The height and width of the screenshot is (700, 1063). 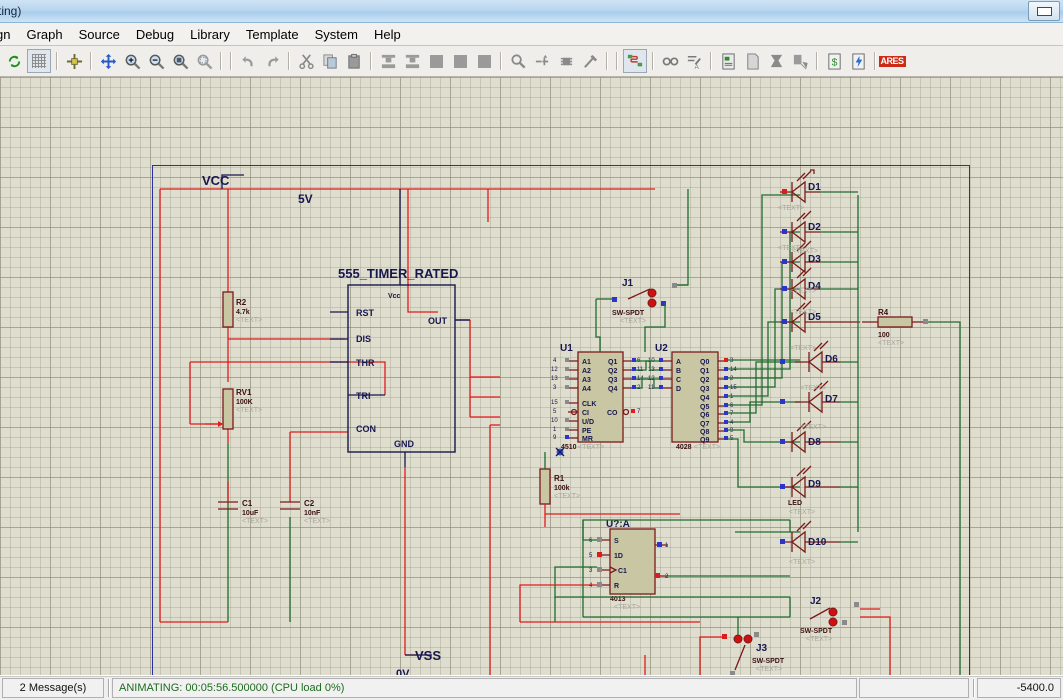 What do you see at coordinates (587, 439) in the screenshot?
I see `u1-pin-mr: MR` at bounding box center [587, 439].